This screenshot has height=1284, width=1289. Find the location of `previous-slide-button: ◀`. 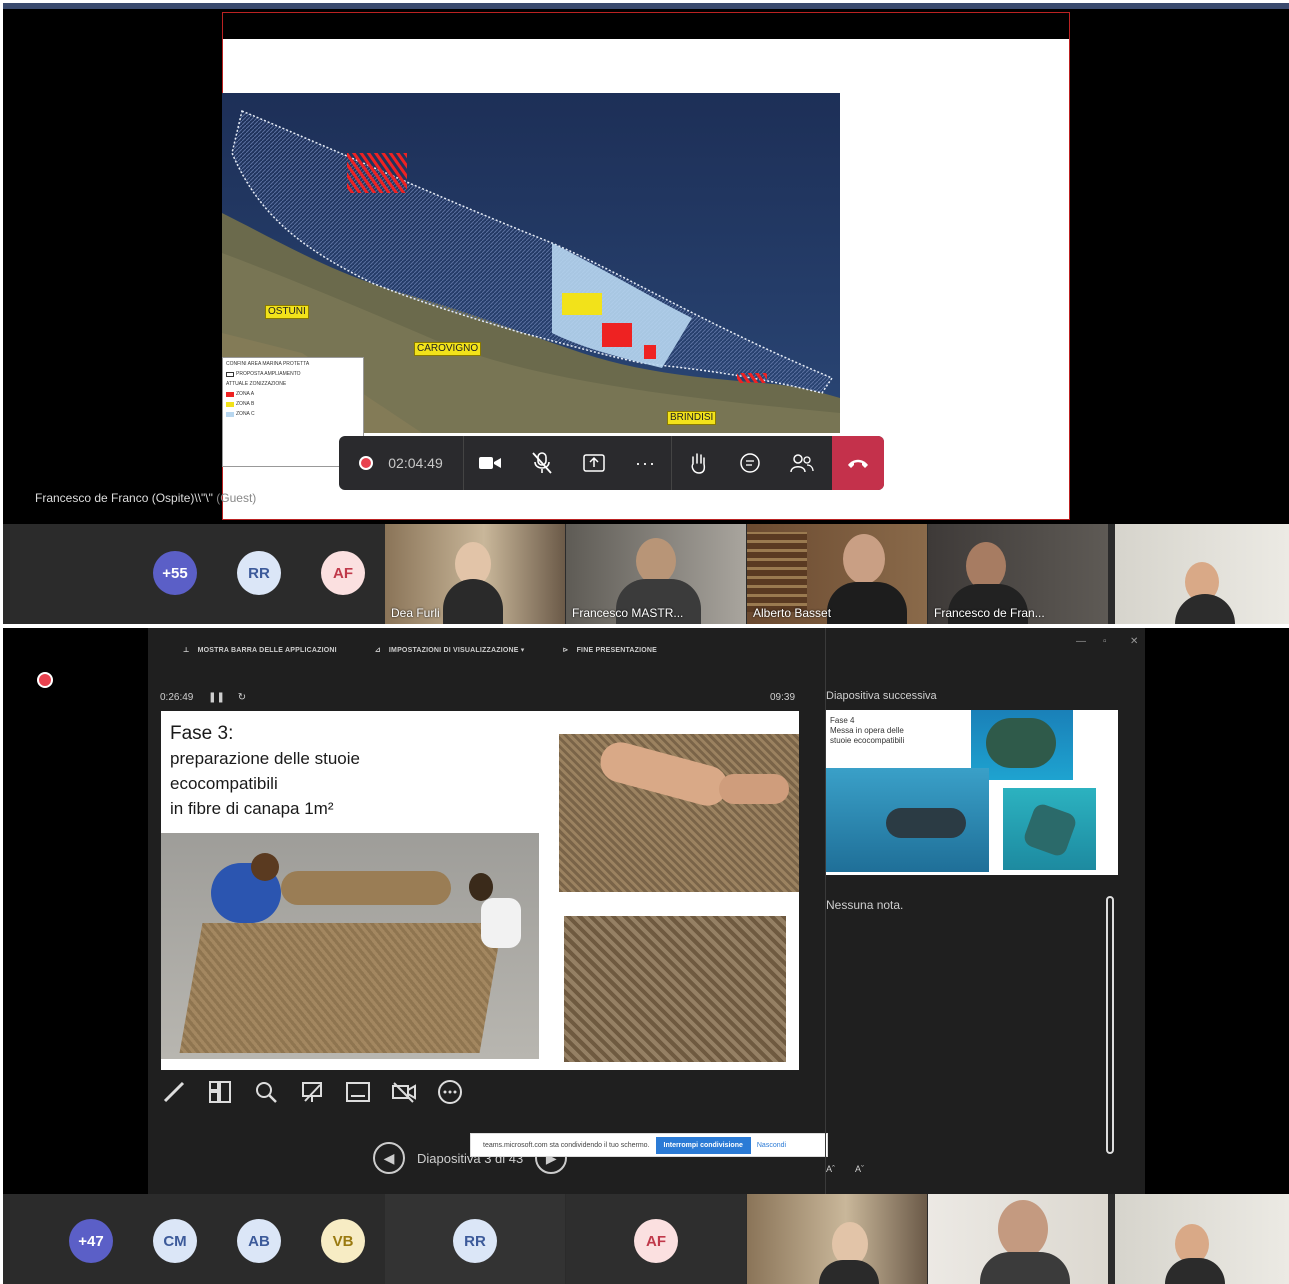

previous-slide-button: ◀ is located at coordinates (389, 1158).